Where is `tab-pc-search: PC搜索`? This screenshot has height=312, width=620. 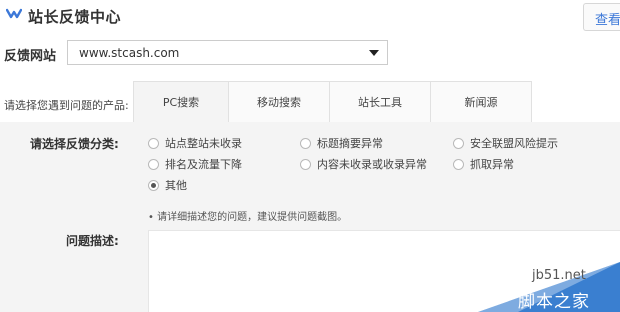
tab-pc-search: PC搜索 is located at coordinates (181, 102).